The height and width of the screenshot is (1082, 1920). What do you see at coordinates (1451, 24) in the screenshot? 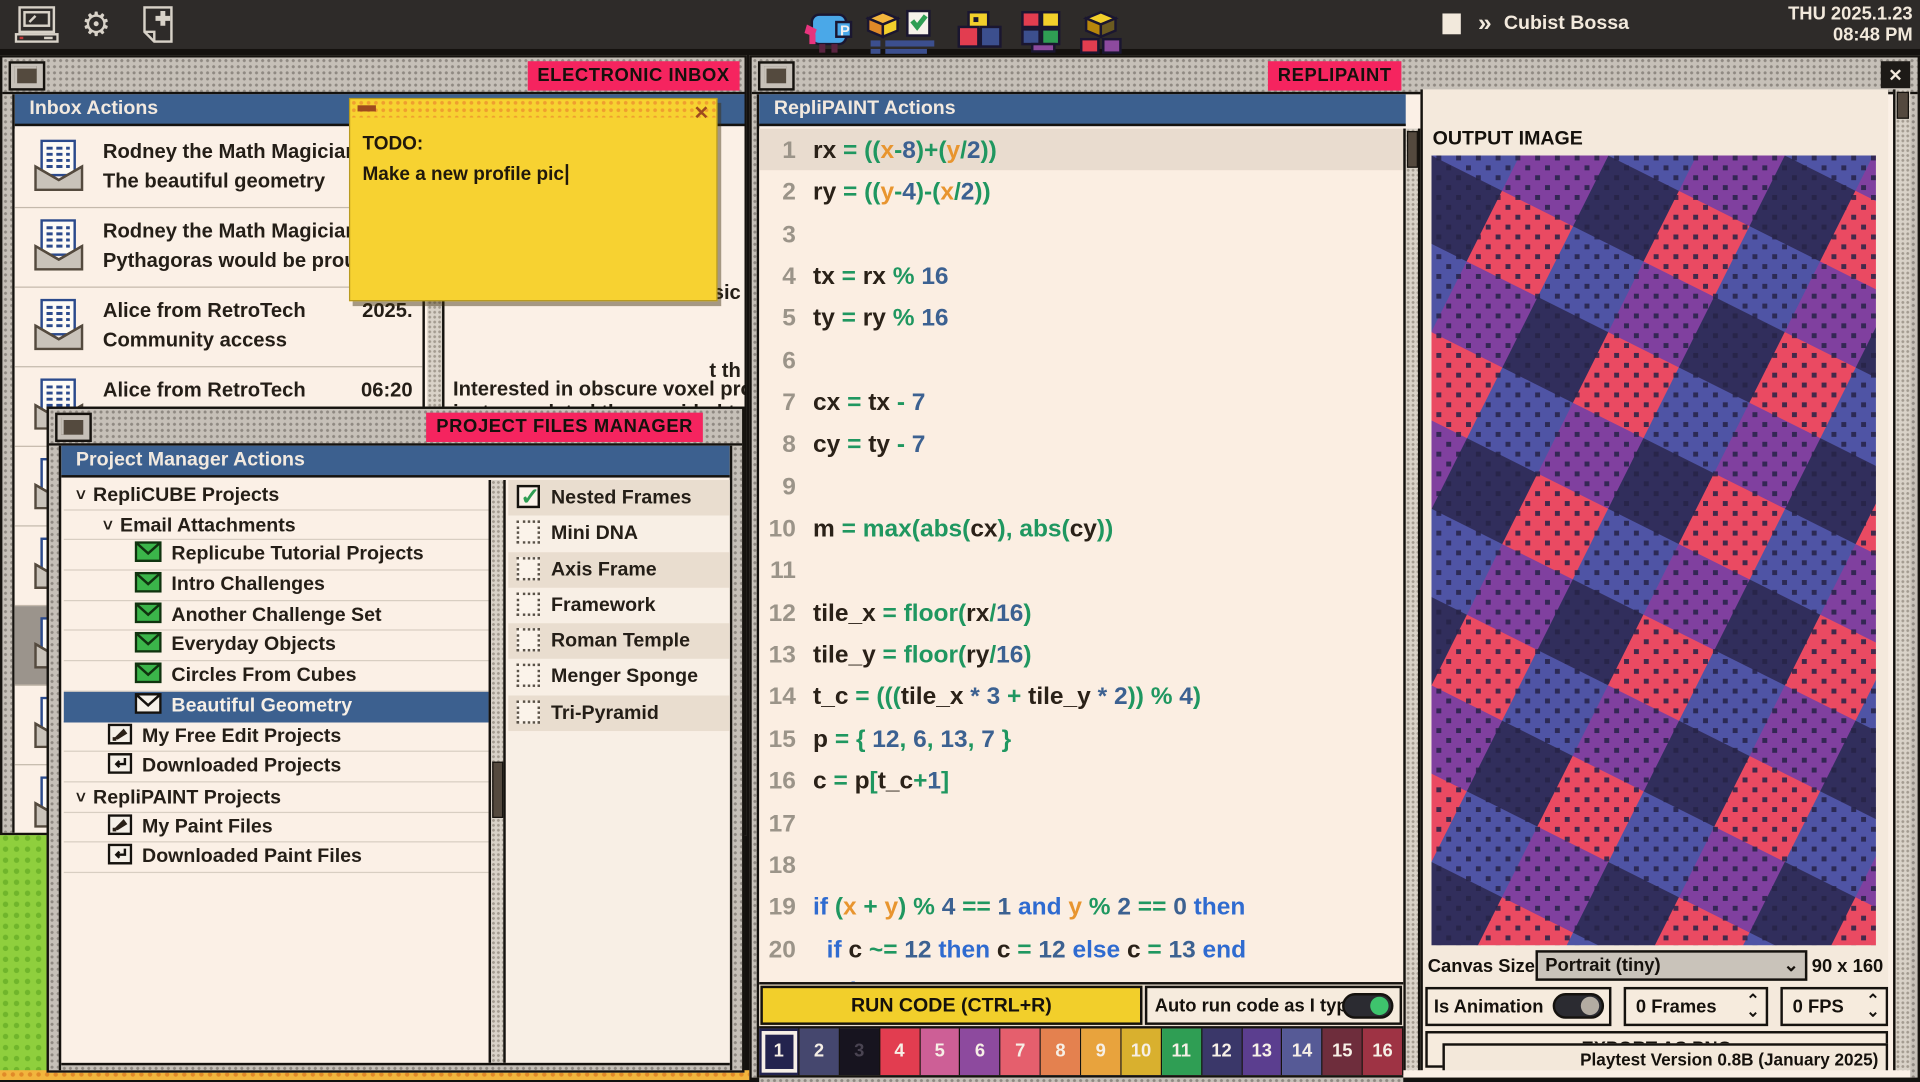
I see `stop-icon` at bounding box center [1451, 24].